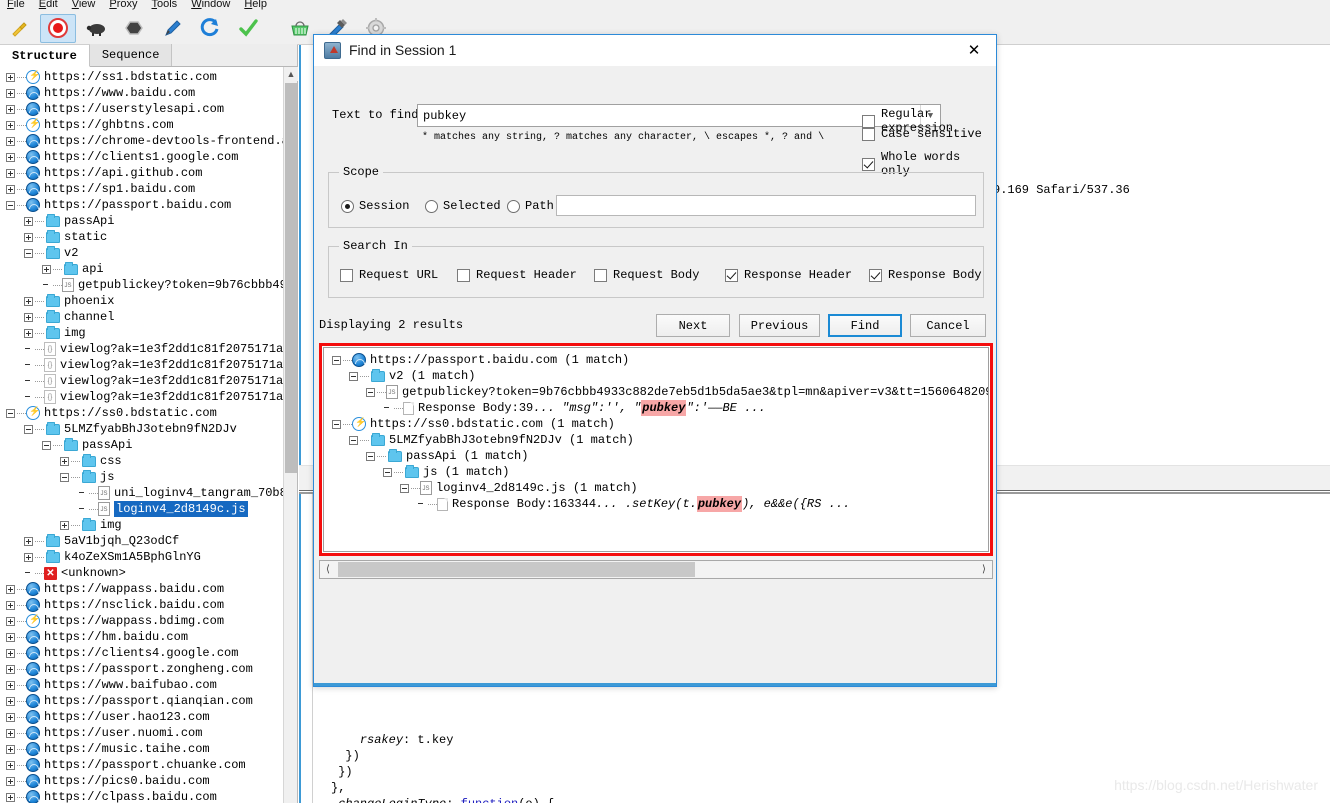 The width and height of the screenshot is (1330, 803). Describe the element at coordinates (148, 157) in the screenshot. I see `tree-item: https://clients1.google.com` at that location.